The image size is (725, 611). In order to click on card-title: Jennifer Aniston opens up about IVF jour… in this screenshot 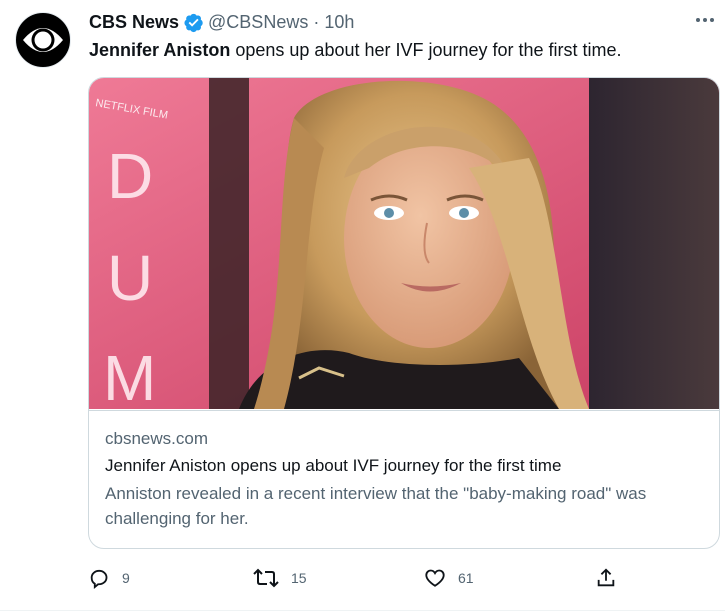, I will do `click(333, 465)`.